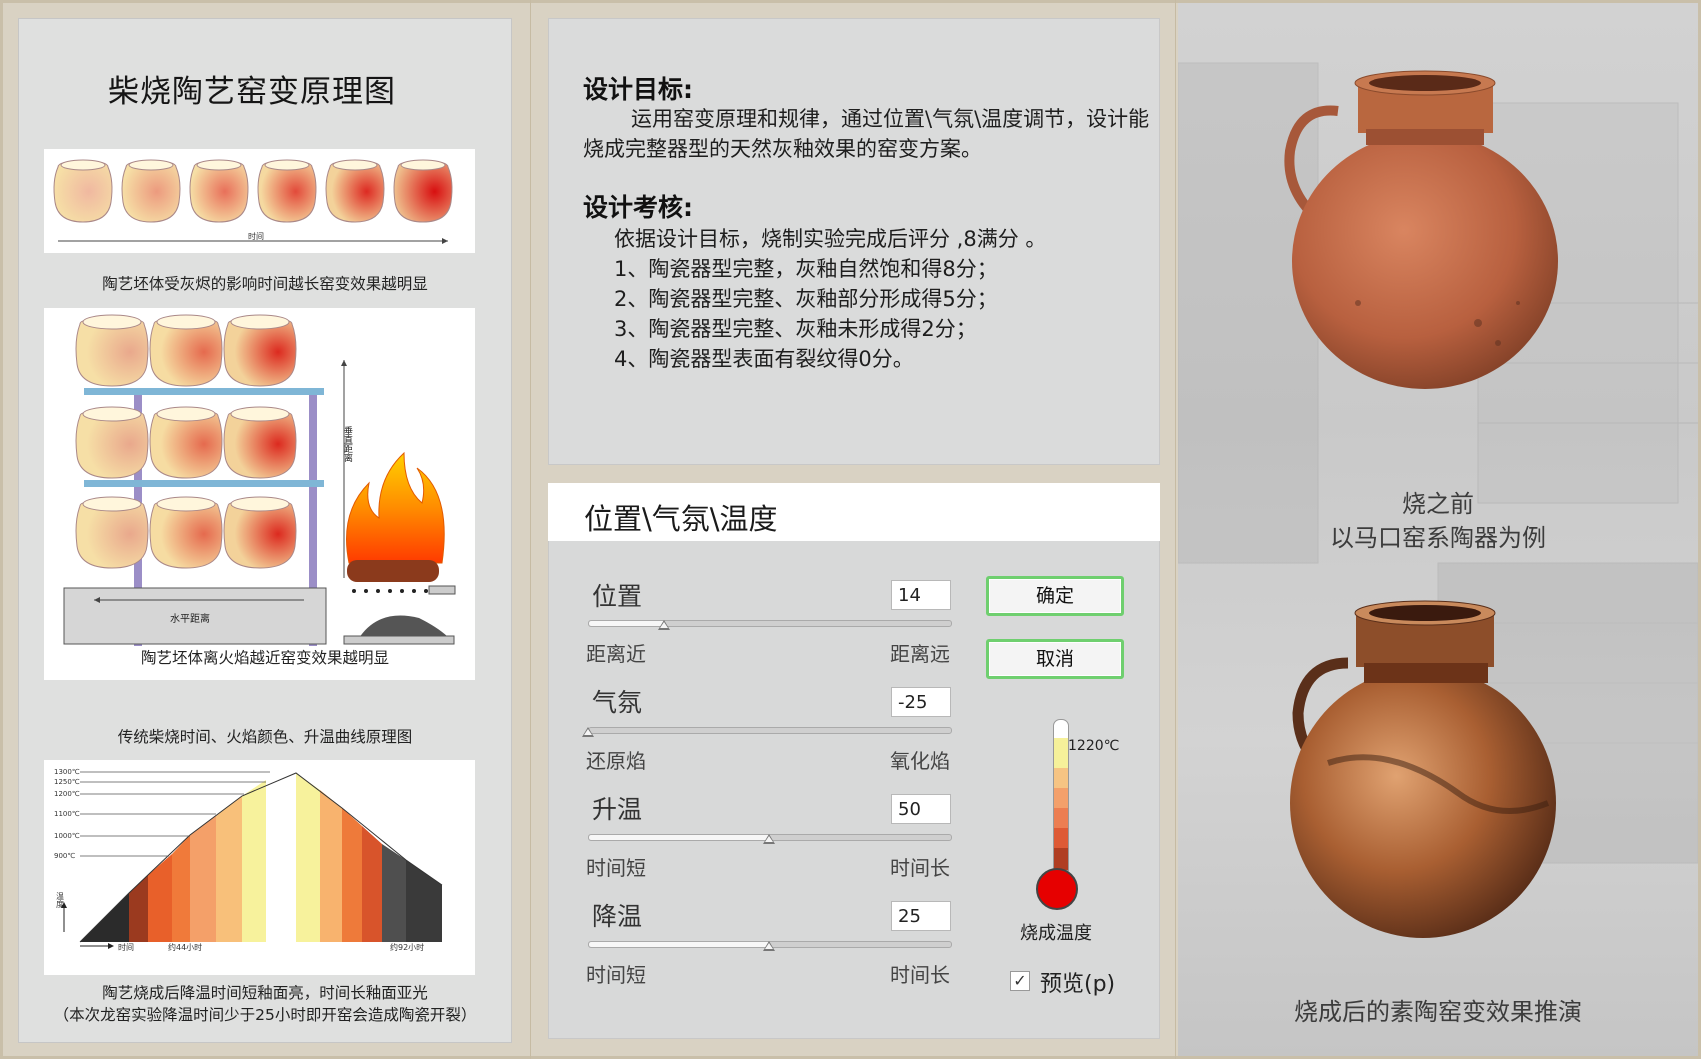 The image size is (1701, 1059). What do you see at coordinates (126, 947) in the screenshot?
I see `time-start-label: 时间` at bounding box center [126, 947].